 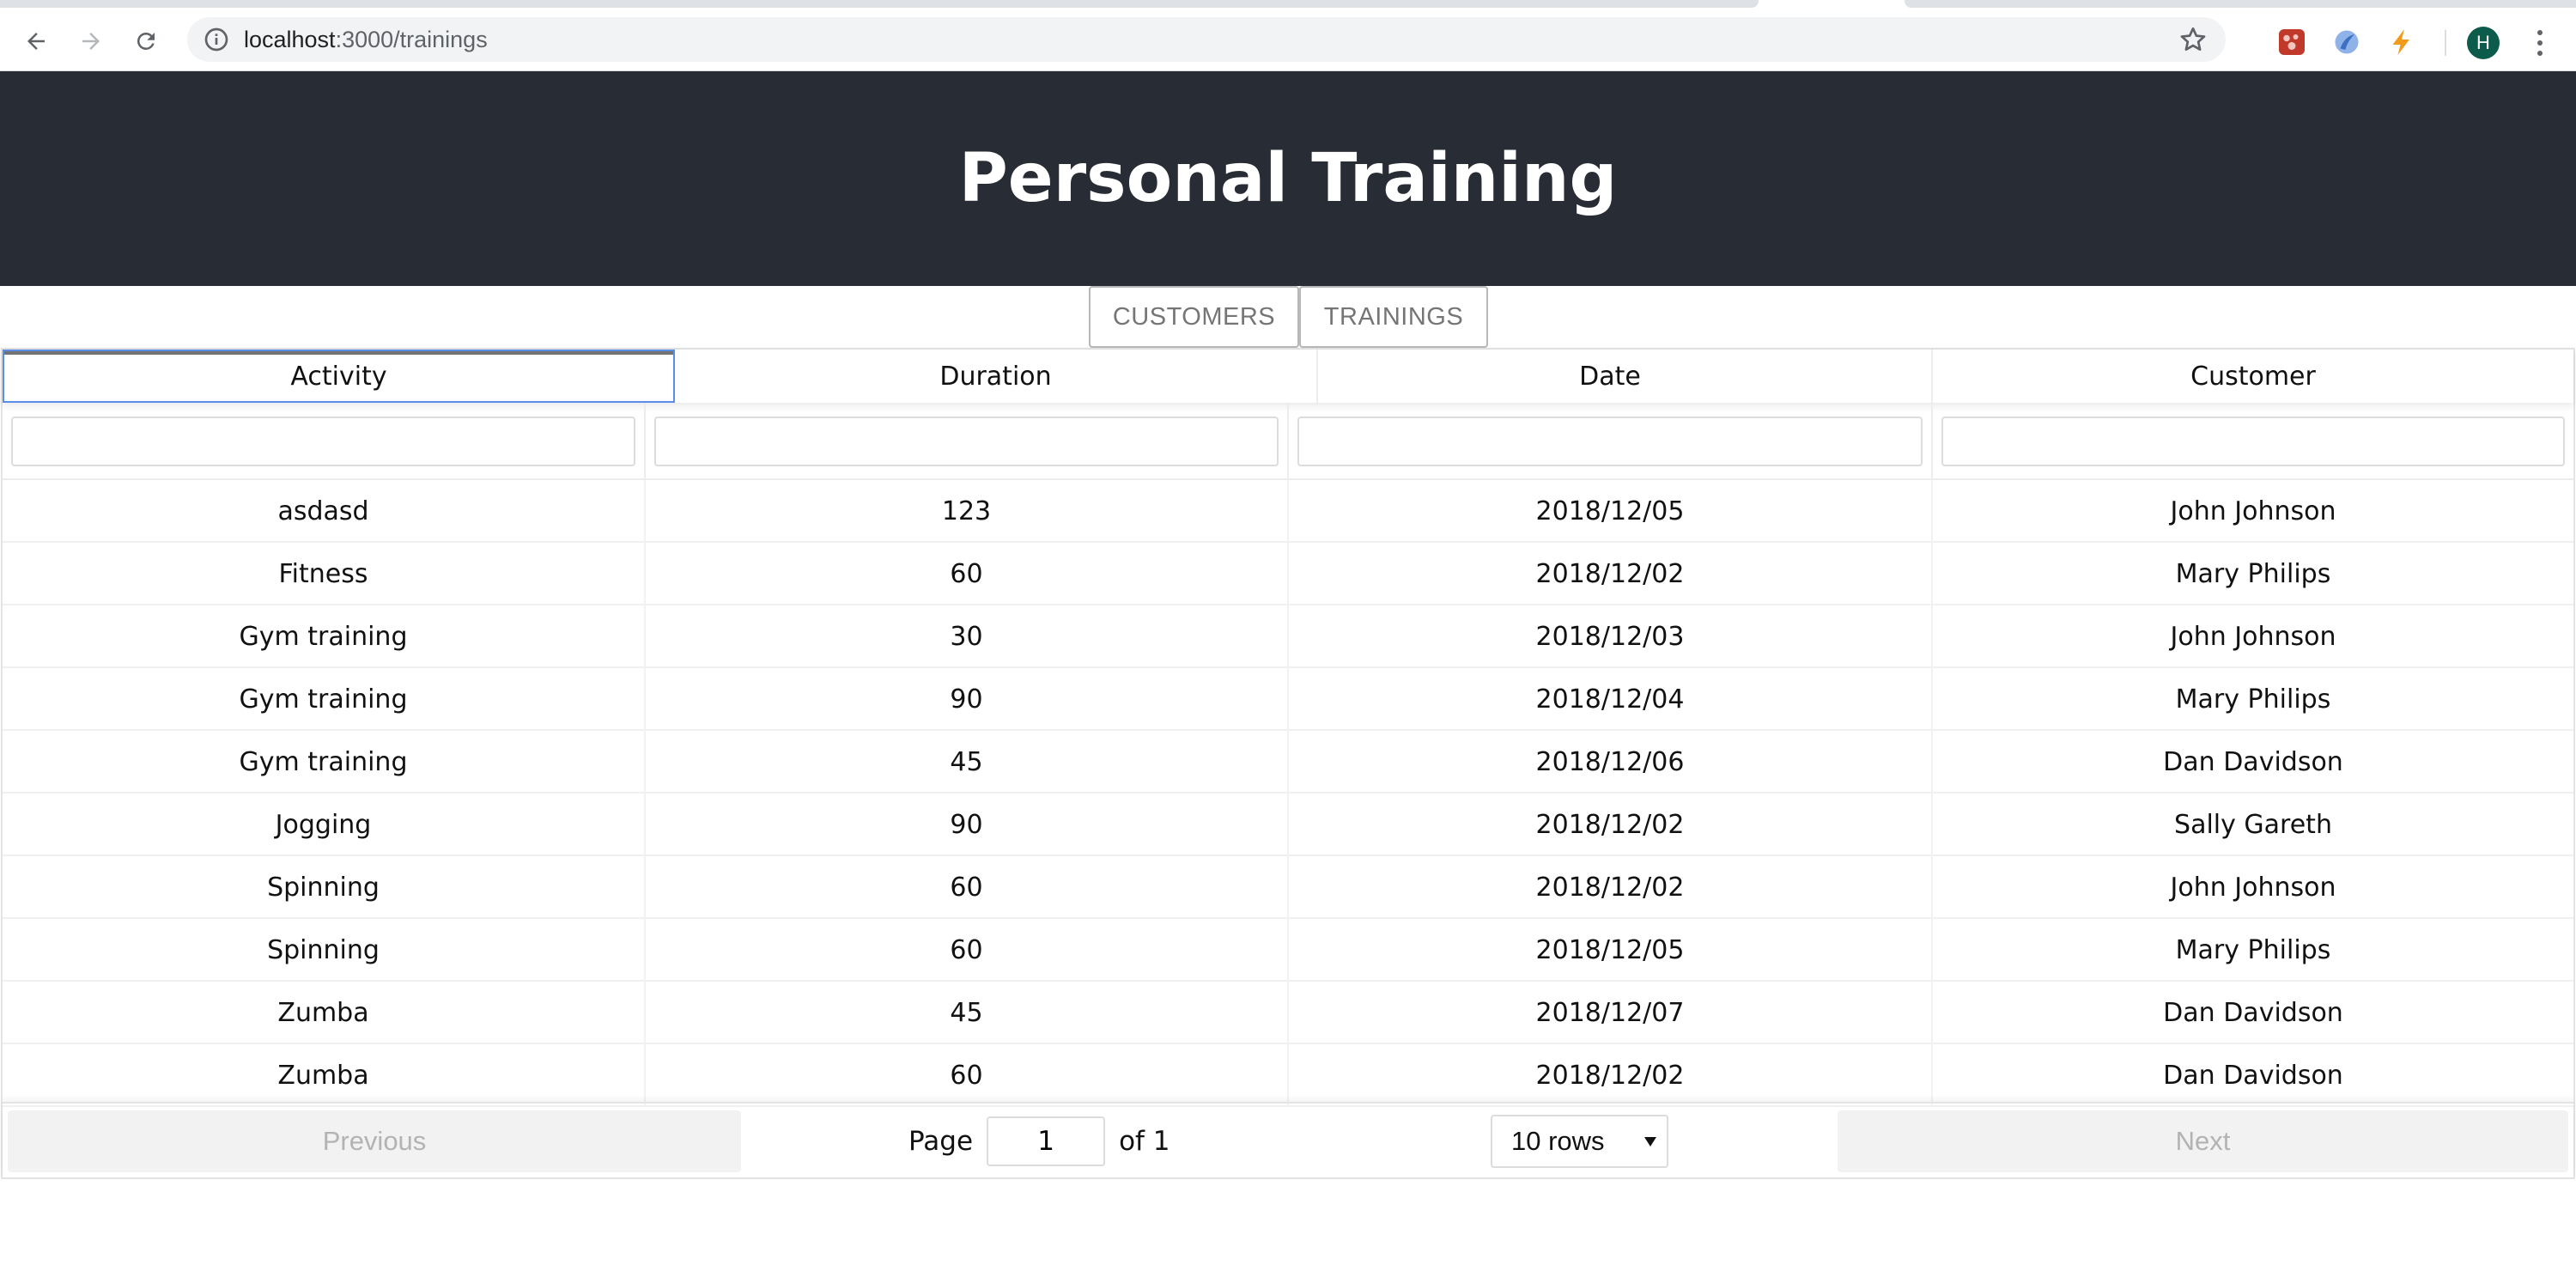 I want to click on rows-per-page-select: 10 rows, so click(x=1579, y=1141).